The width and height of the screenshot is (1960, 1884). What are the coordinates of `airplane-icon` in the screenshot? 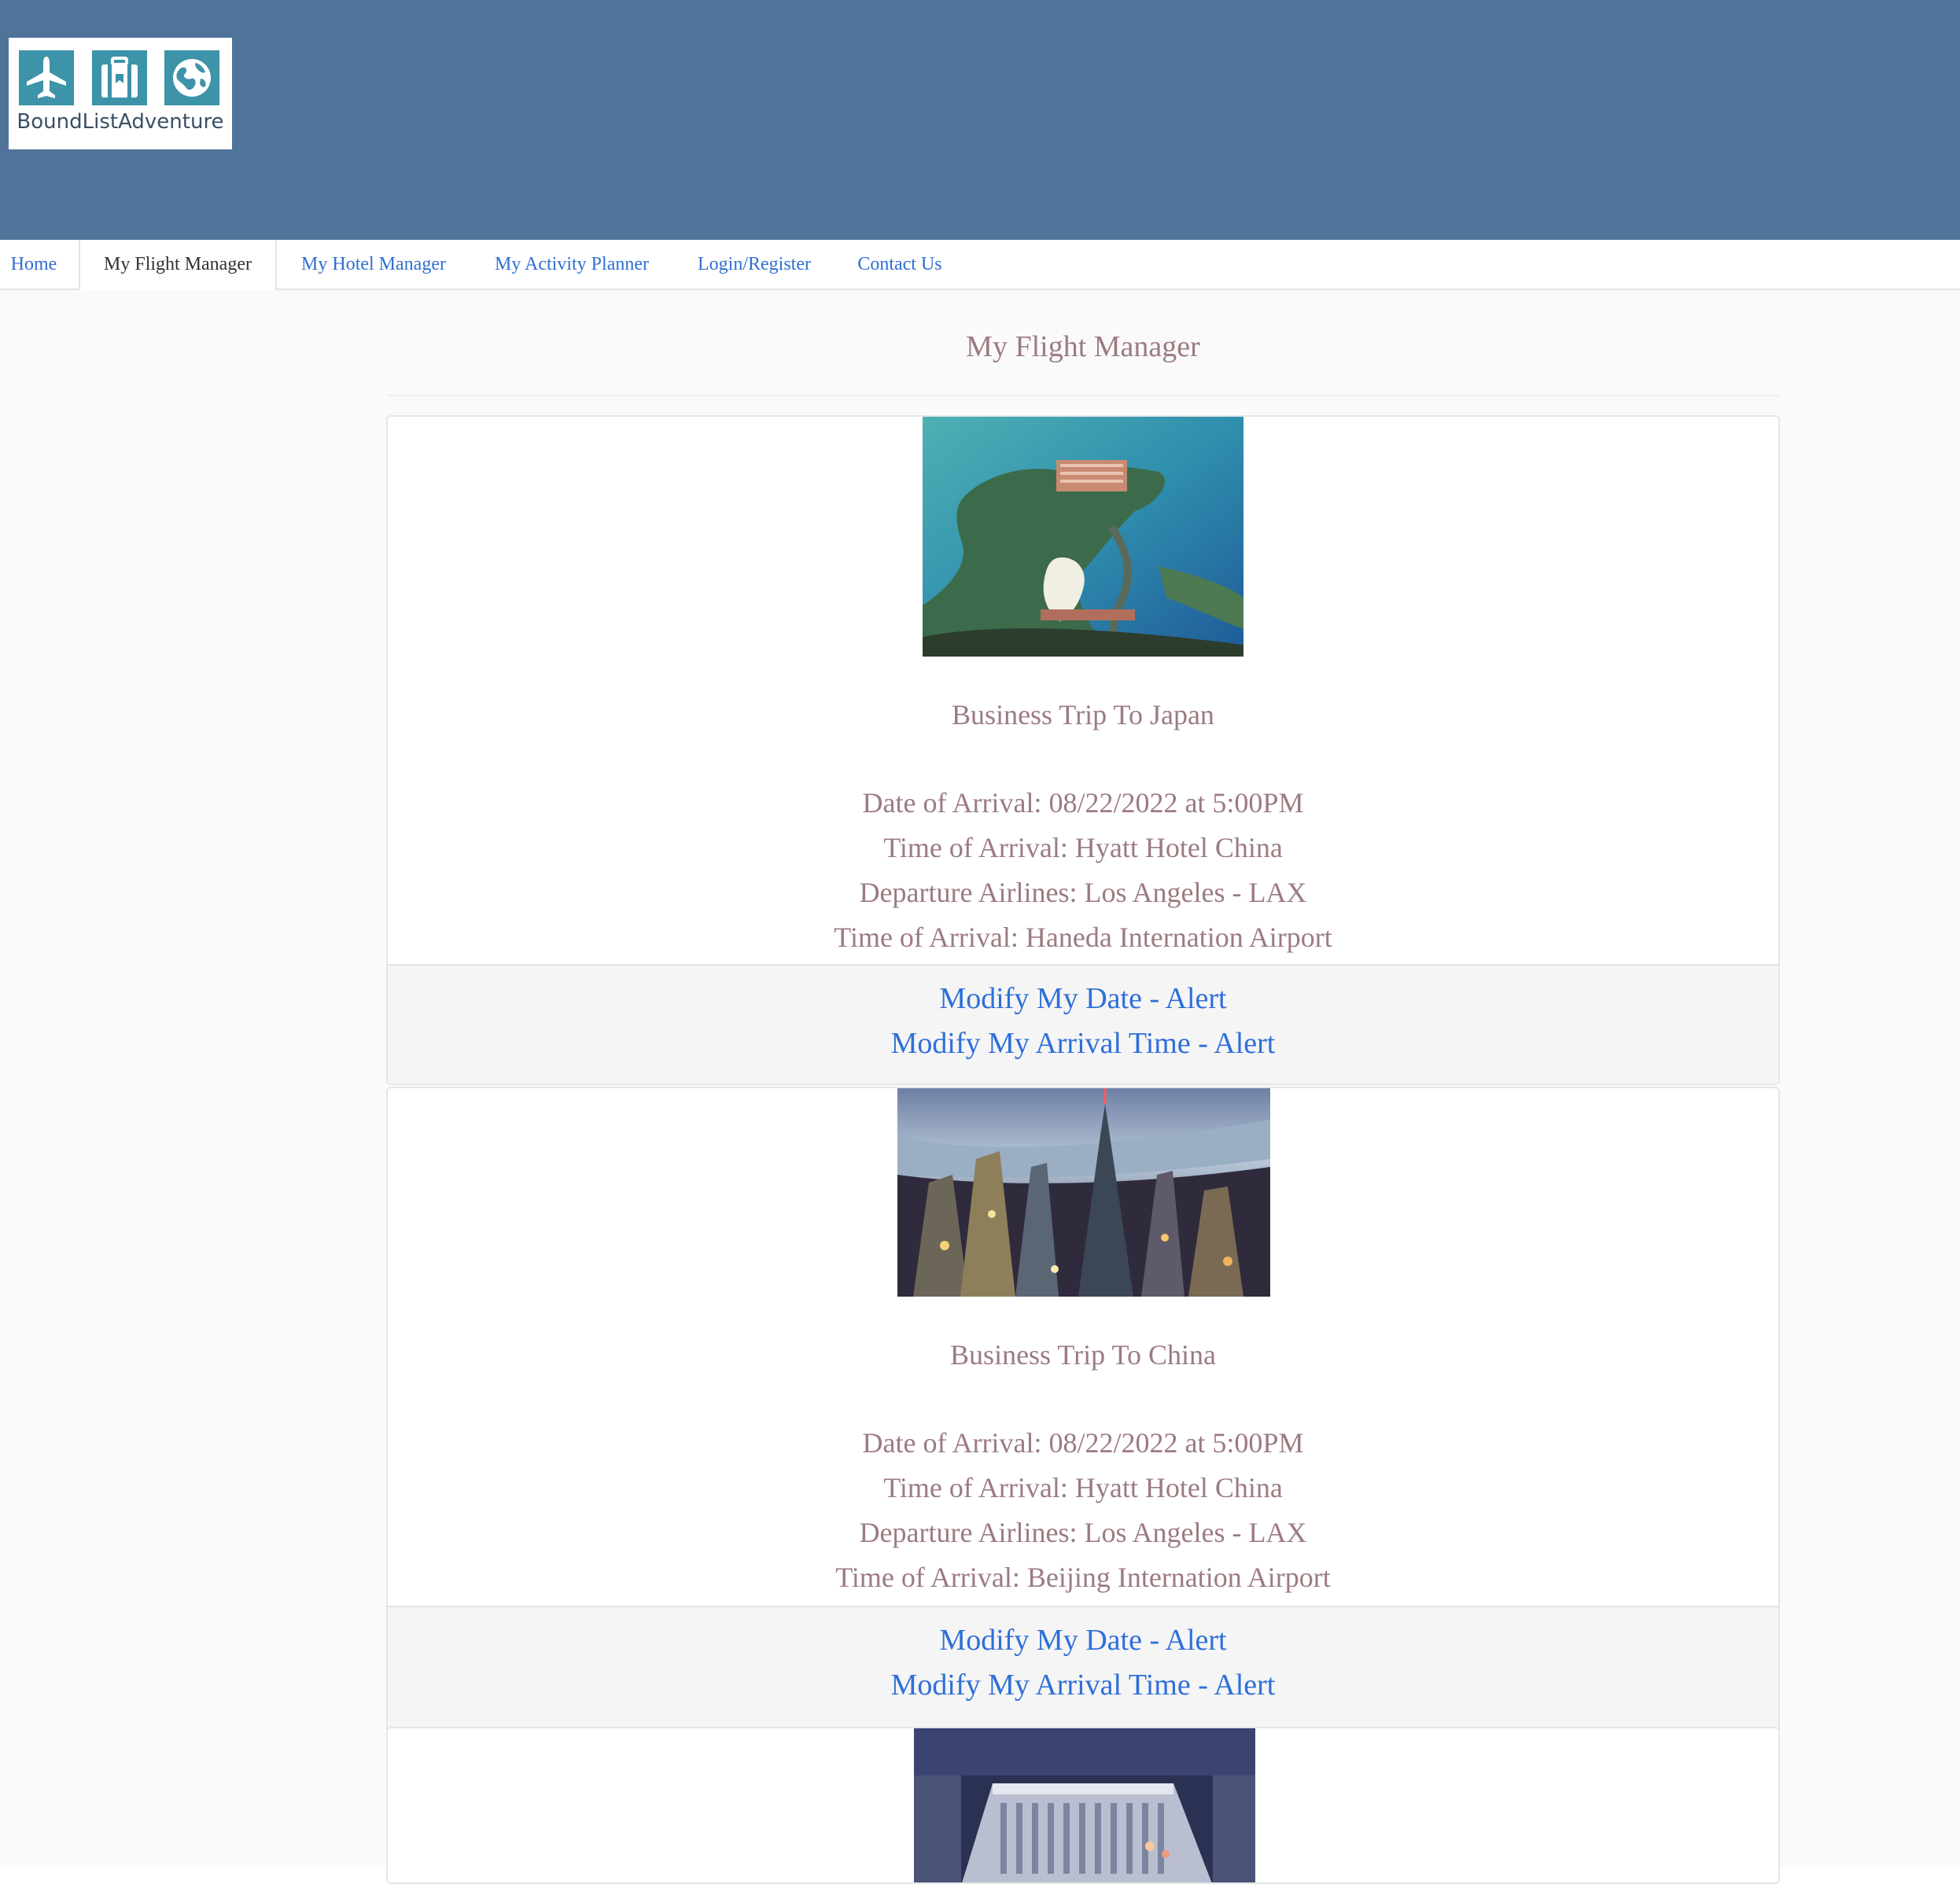 It's located at (46, 77).